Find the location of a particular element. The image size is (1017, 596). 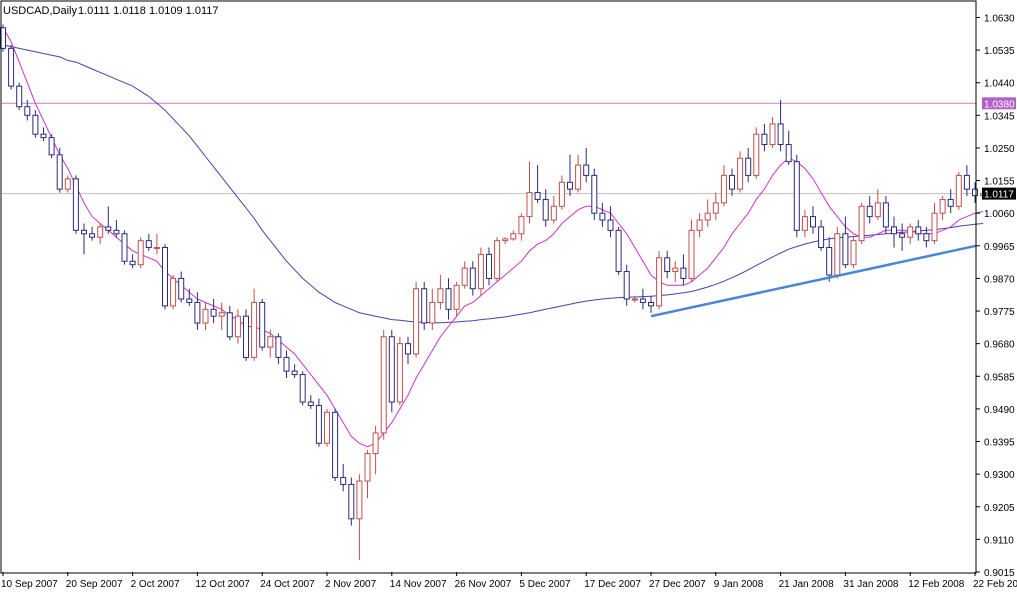

current-price-tag: 1.0117 is located at coordinates (999, 194).